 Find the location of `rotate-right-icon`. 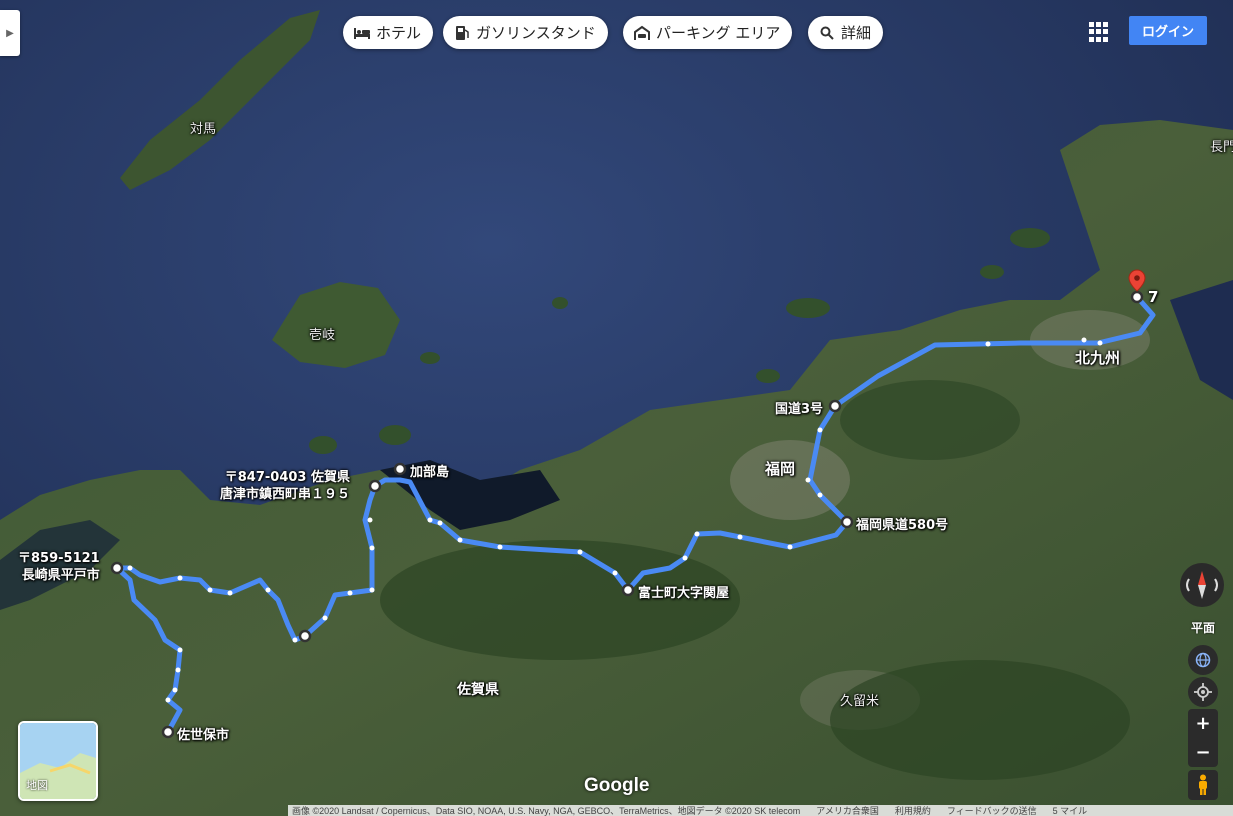

rotate-right-icon is located at coordinates (1216, 585).